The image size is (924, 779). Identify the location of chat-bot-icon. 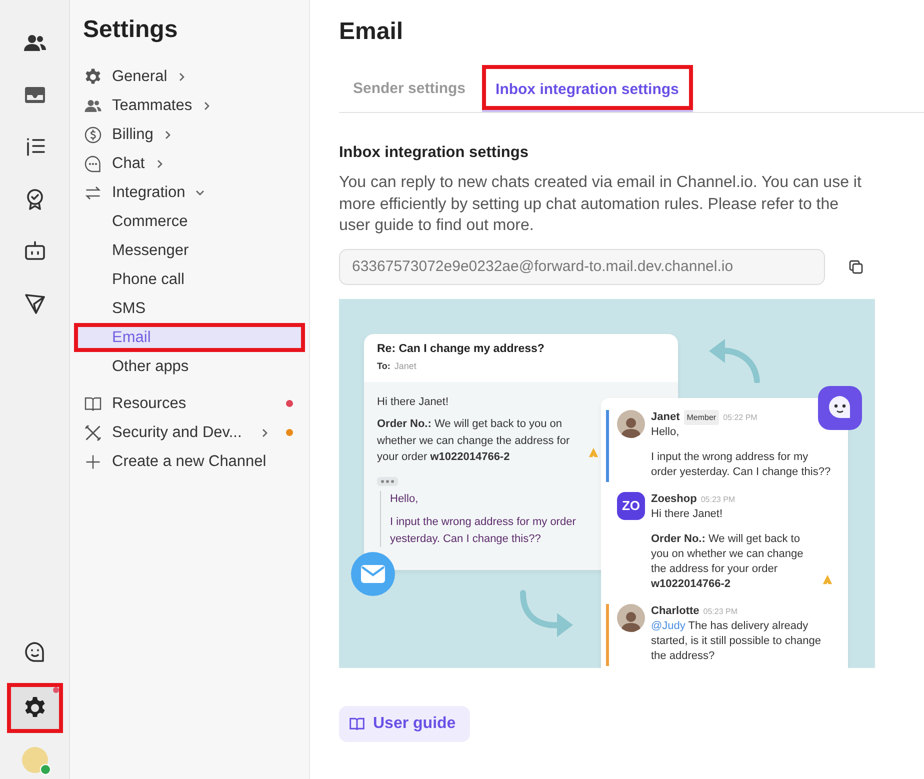
(840, 408).